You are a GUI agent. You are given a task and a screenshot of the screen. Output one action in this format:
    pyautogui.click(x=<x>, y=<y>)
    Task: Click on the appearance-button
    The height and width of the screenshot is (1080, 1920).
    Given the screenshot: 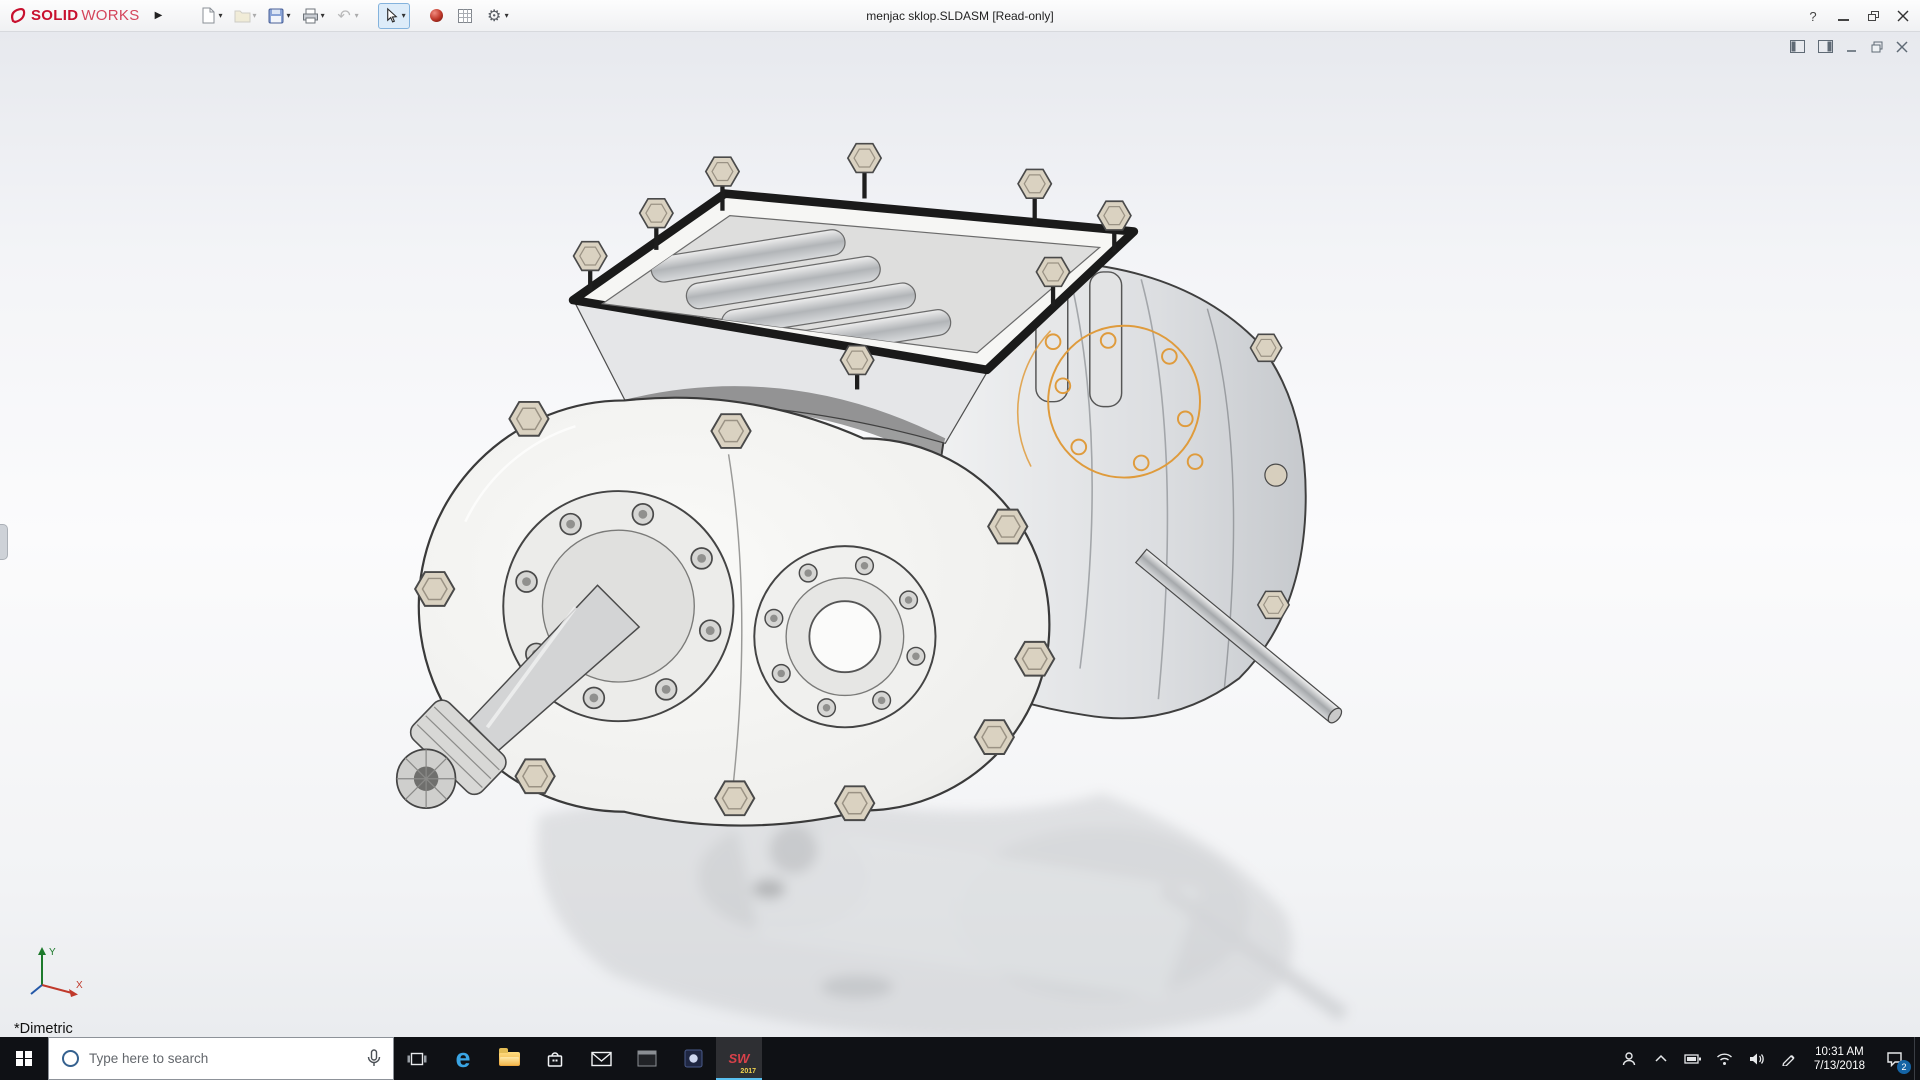 What is the action you would take?
    pyautogui.click(x=436, y=16)
    